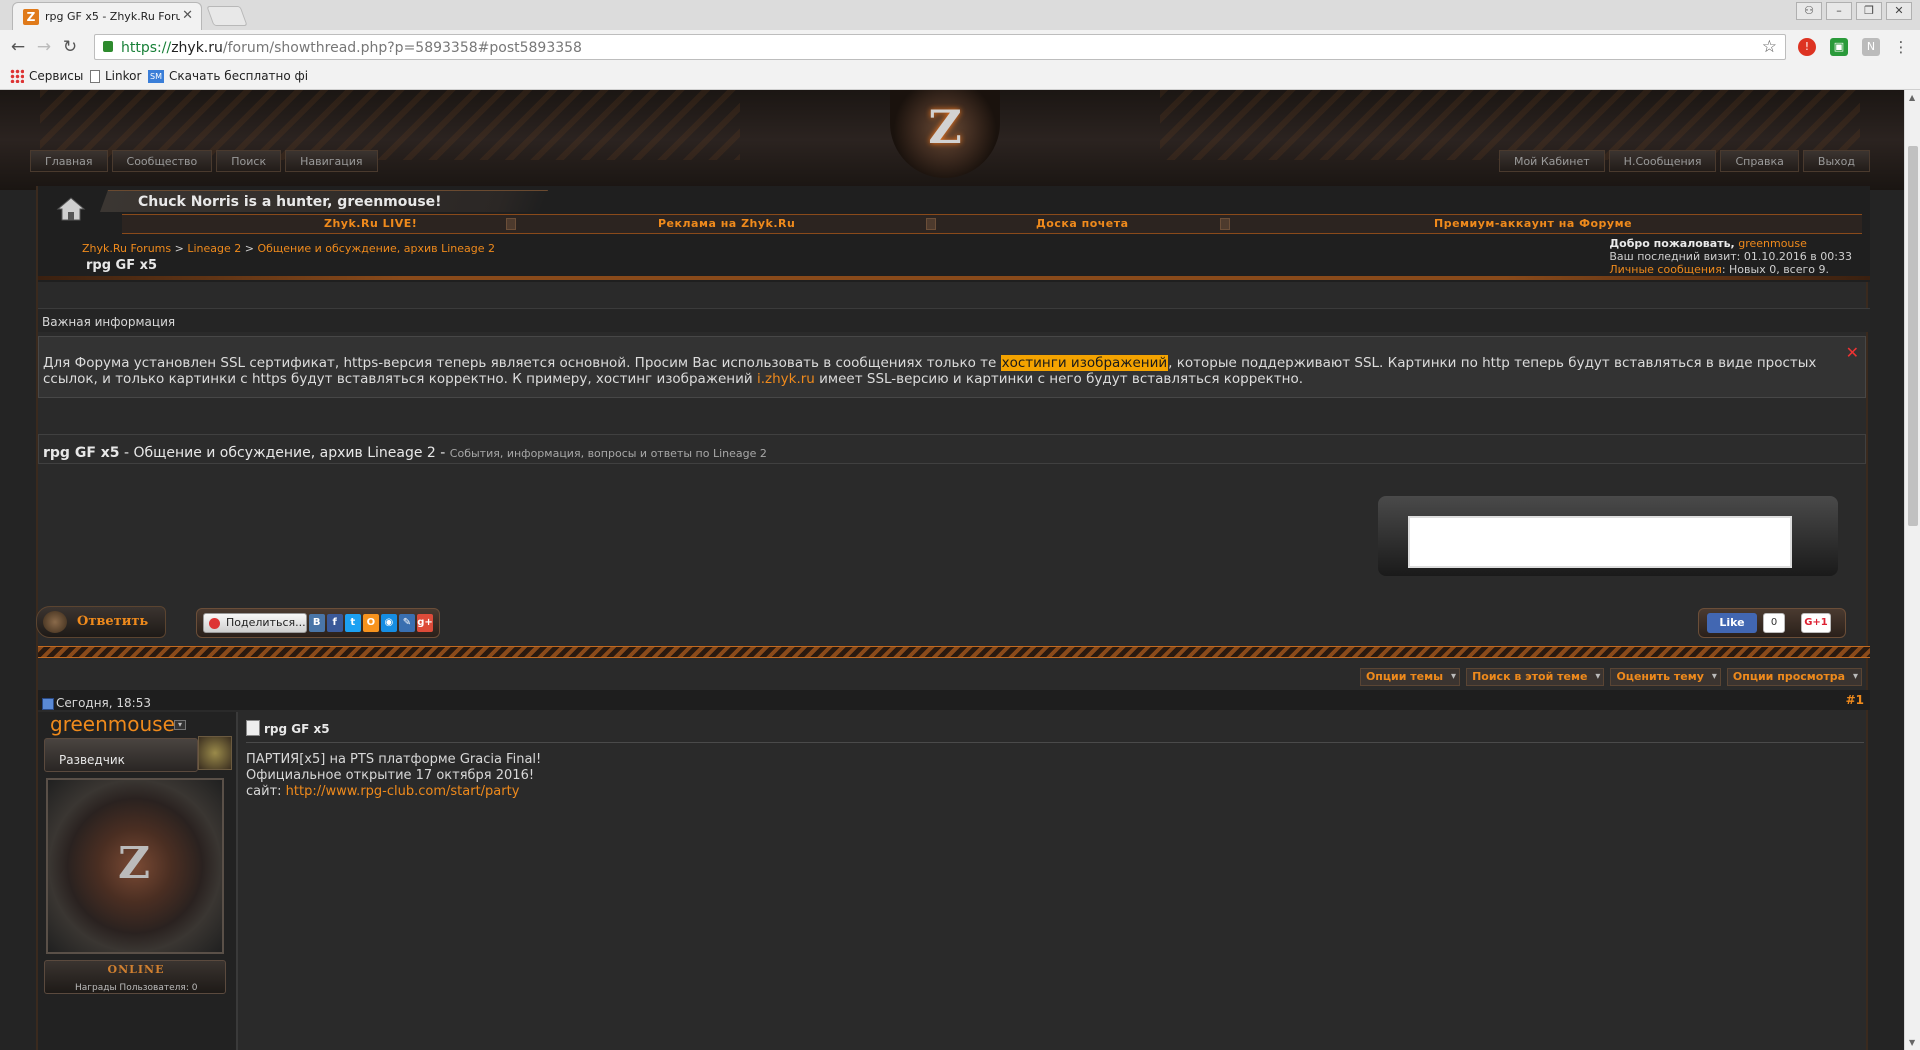  Describe the element at coordinates (1836, 161) in the screenshot. I see `nav-logout: Выход` at that location.